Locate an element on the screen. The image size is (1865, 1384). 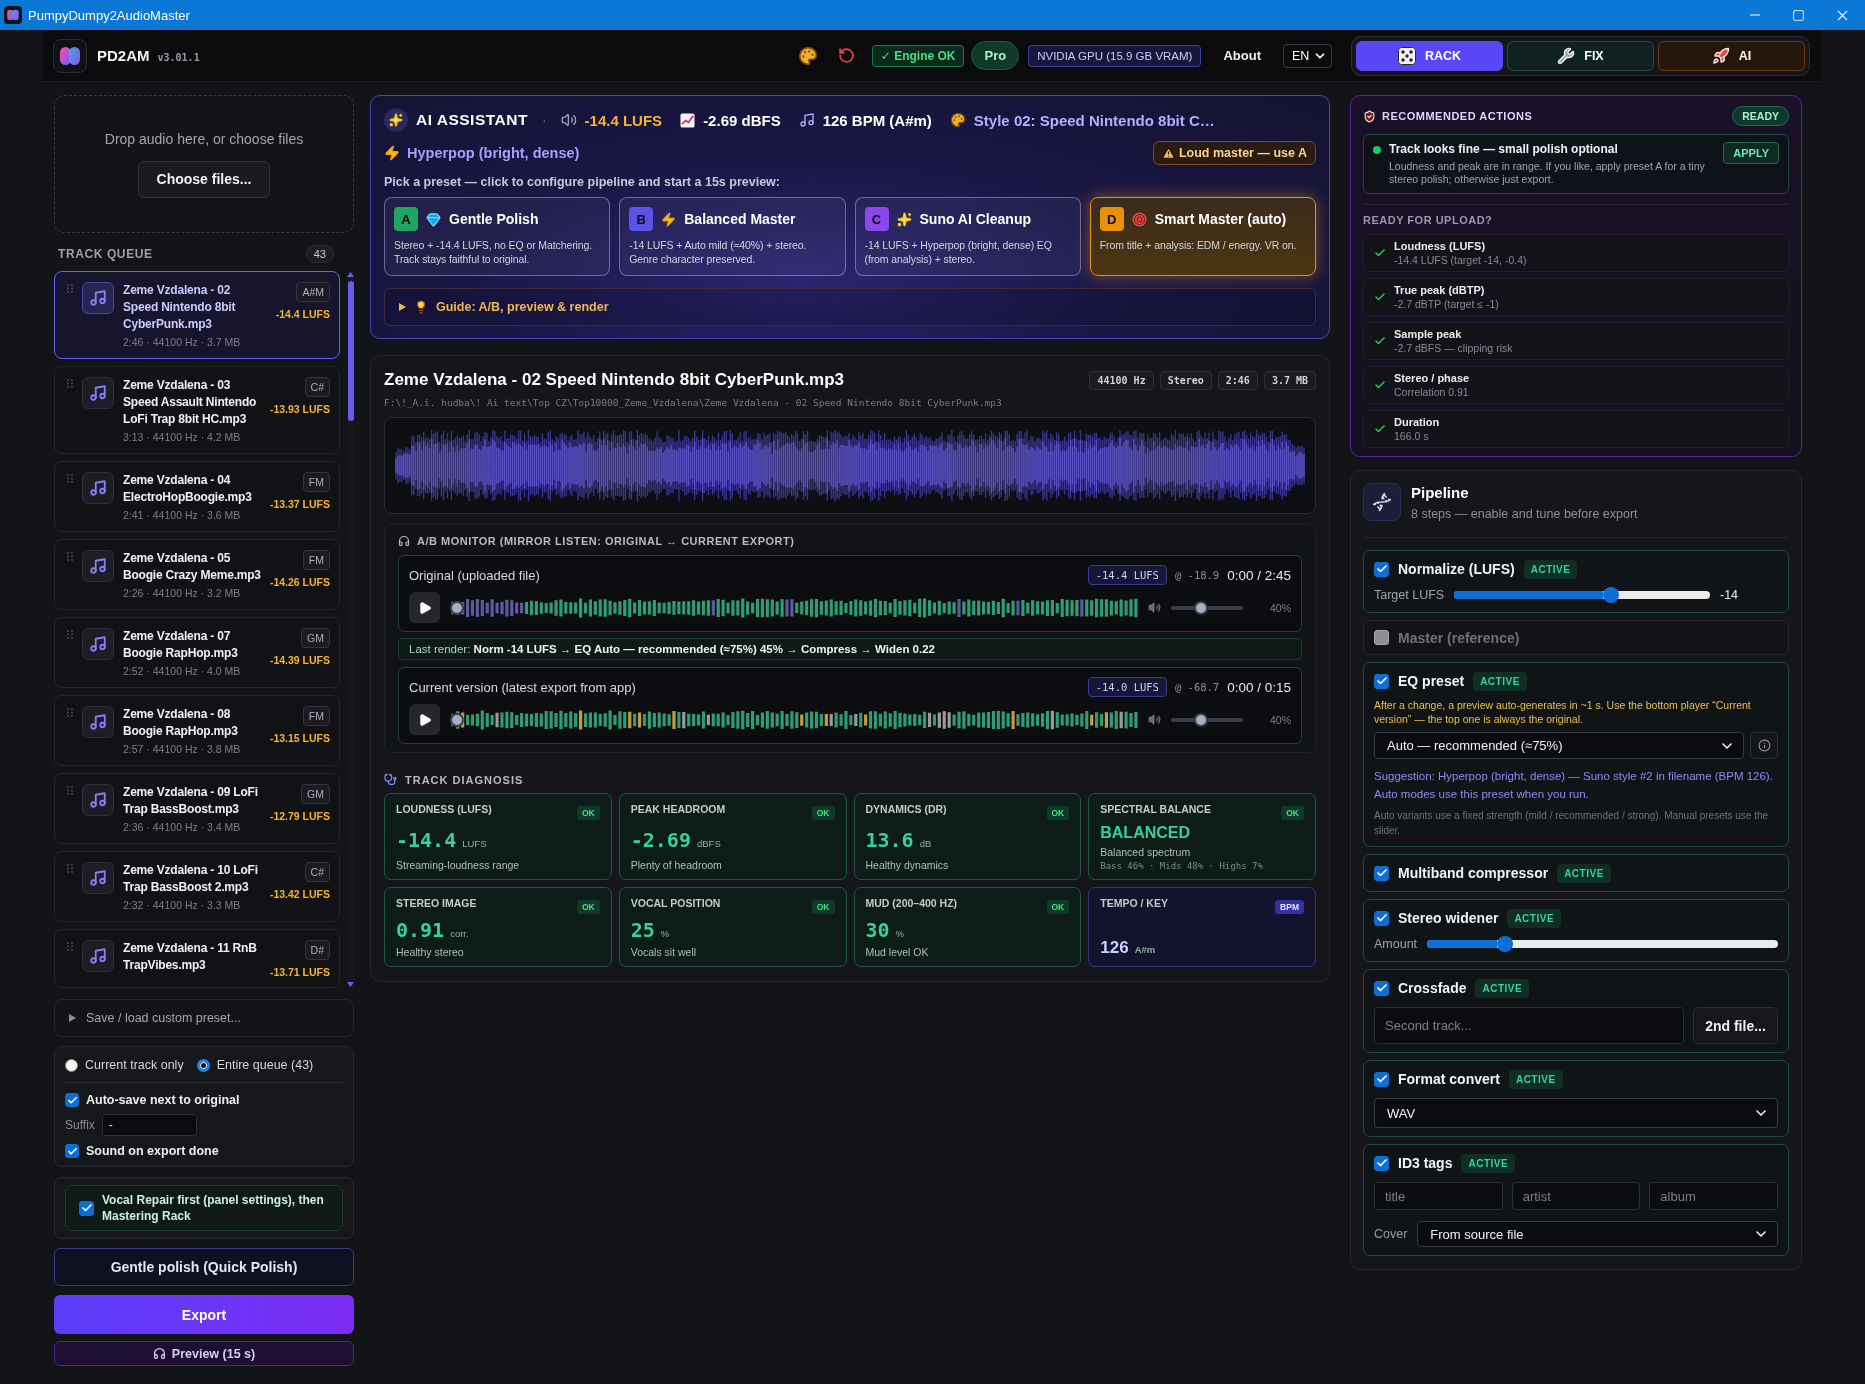
track-title: Zeme Vzdalena - 07 Boogie RapHop.mp3 is located at coordinates (181, 645).